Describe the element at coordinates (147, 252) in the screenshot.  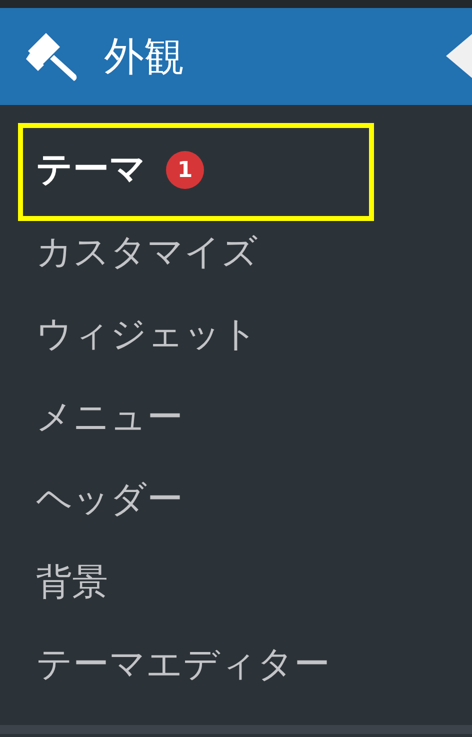
I see `submenu-item: カスタマイズ` at that location.